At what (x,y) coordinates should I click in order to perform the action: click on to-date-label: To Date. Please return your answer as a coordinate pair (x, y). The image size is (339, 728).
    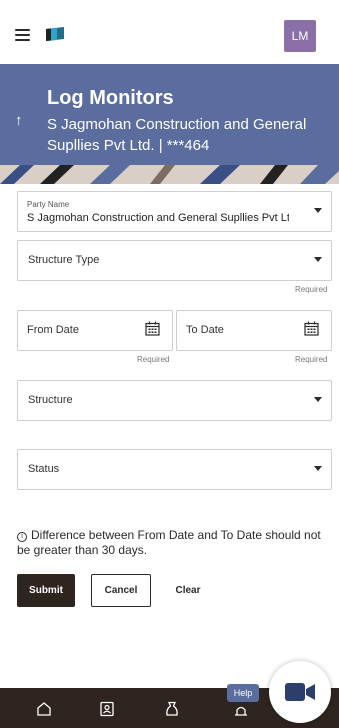
    Looking at the image, I should click on (205, 330).